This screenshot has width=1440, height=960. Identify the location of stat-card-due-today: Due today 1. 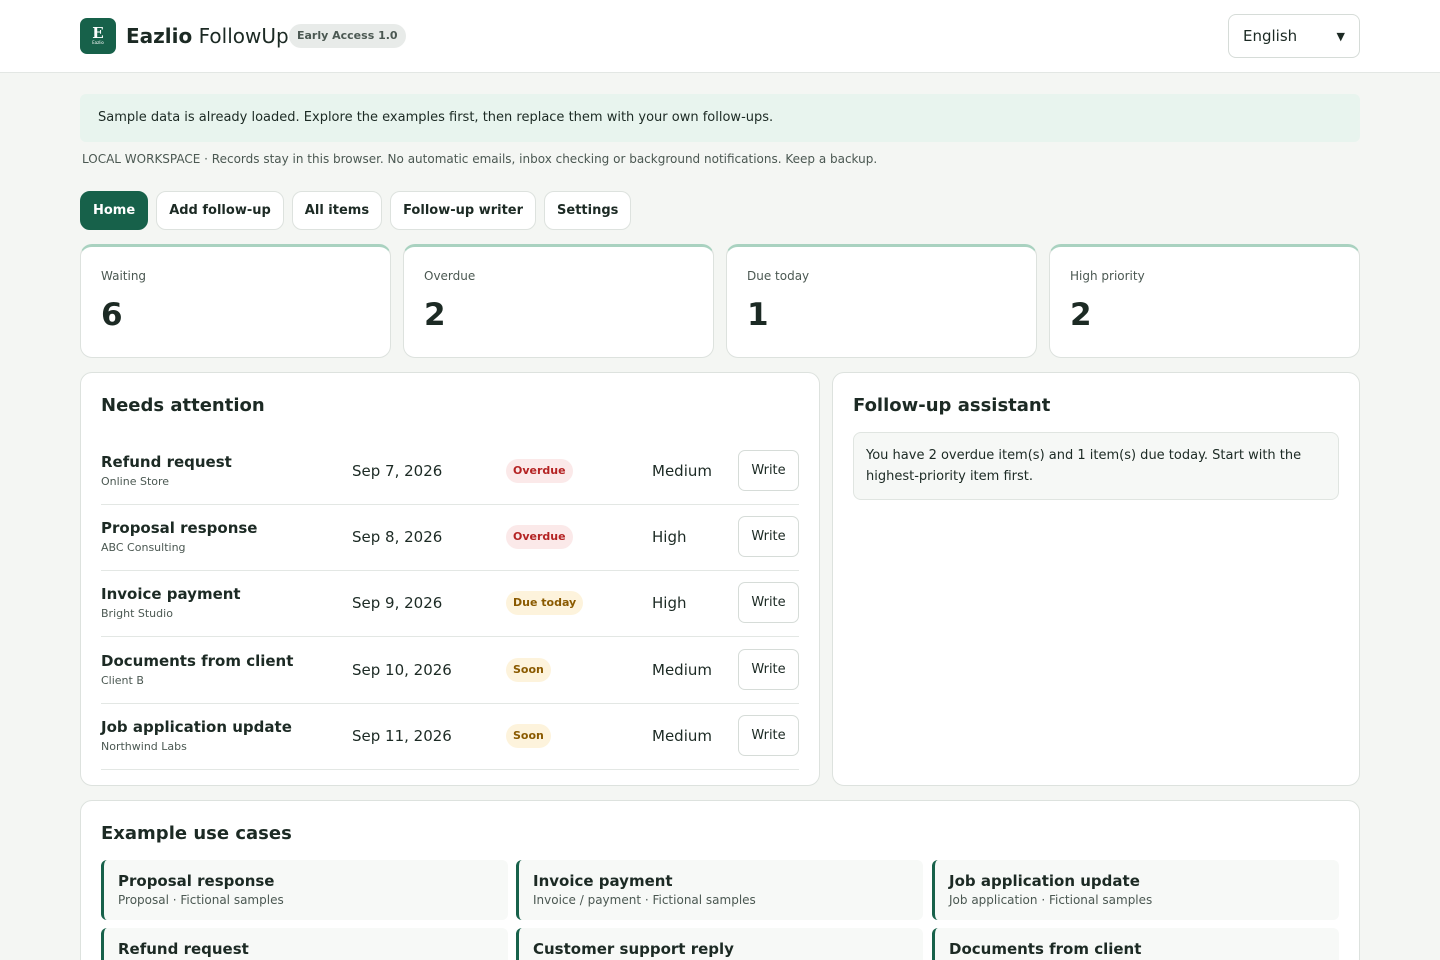
(881, 301).